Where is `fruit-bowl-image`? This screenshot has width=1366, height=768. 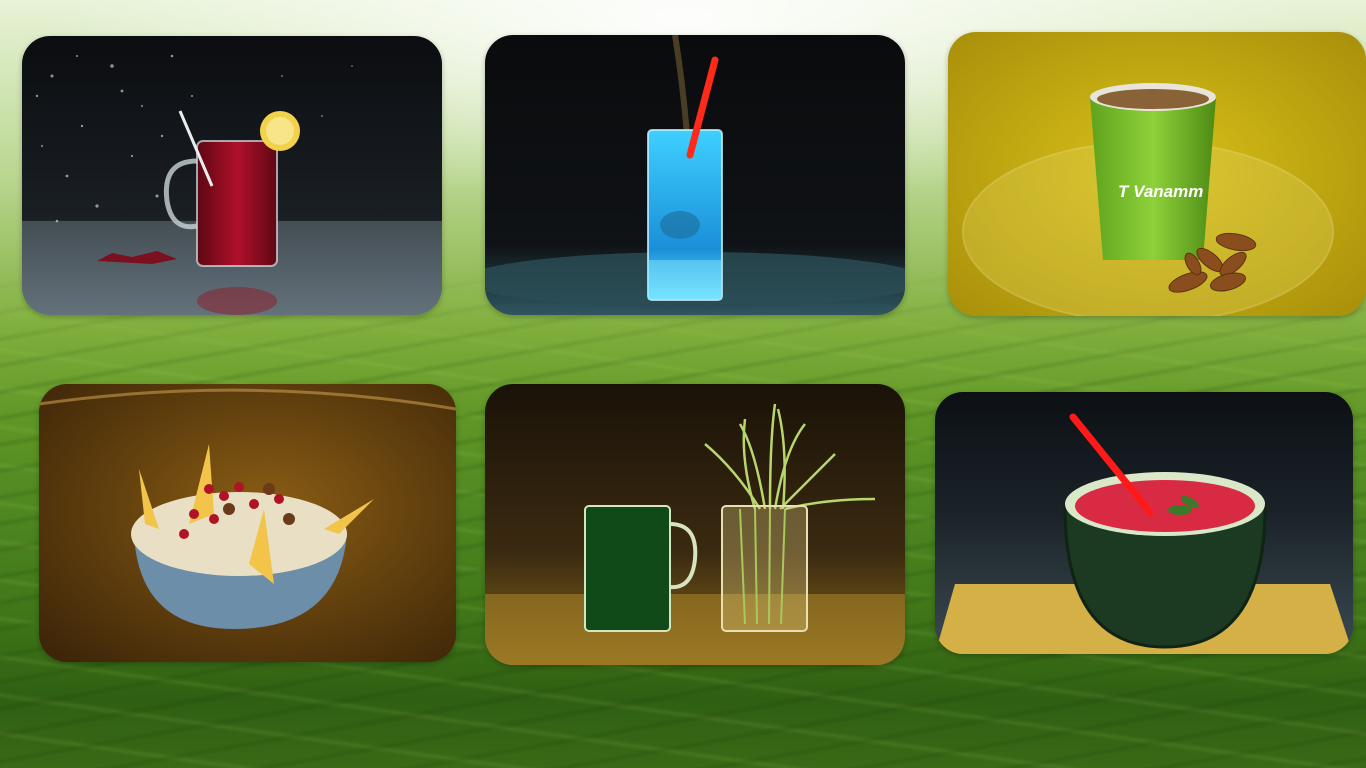
fruit-bowl-image is located at coordinates (247, 523).